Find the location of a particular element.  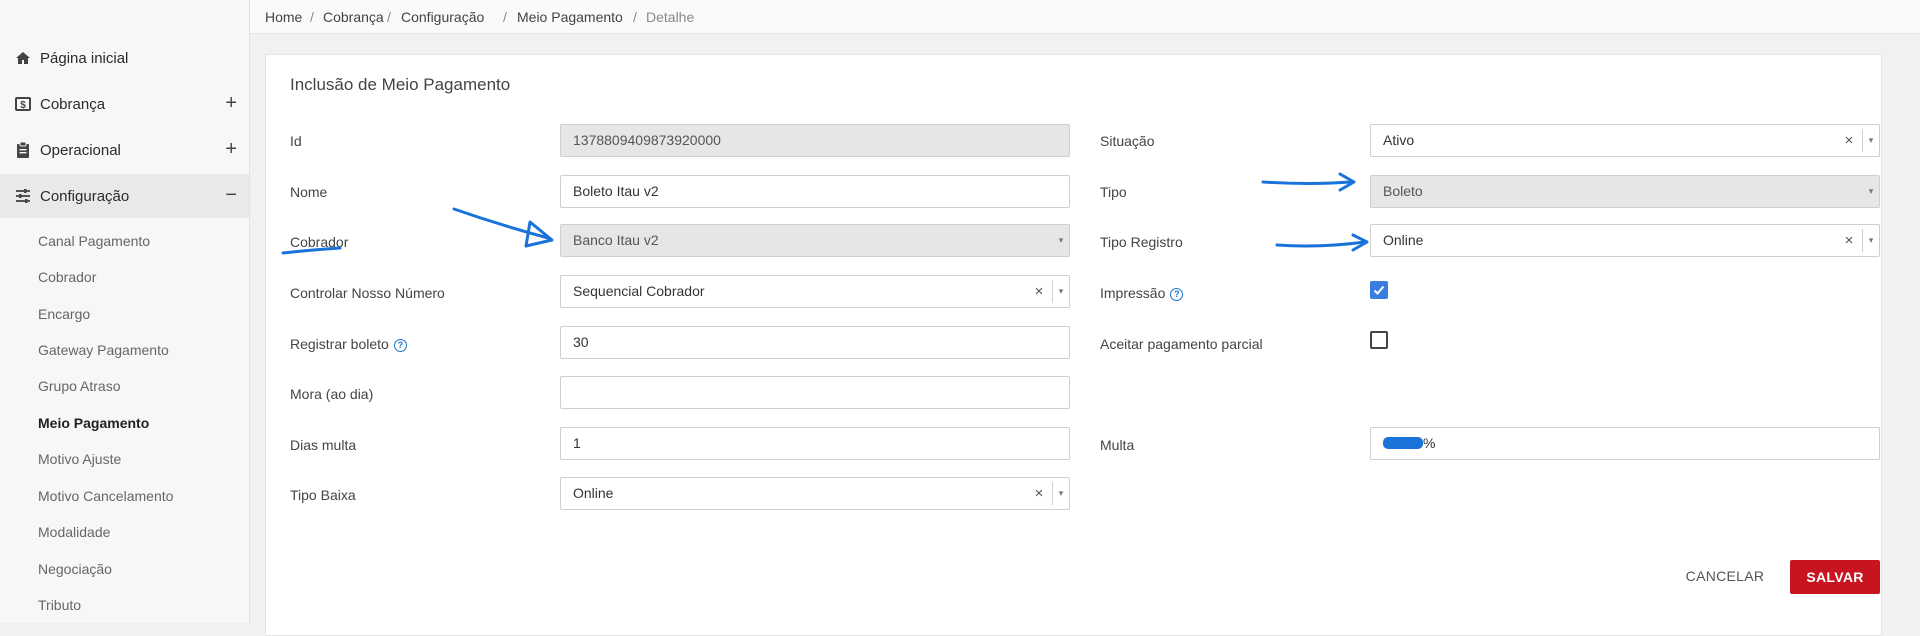

dollar-box-icon: $ is located at coordinates (23, 104).